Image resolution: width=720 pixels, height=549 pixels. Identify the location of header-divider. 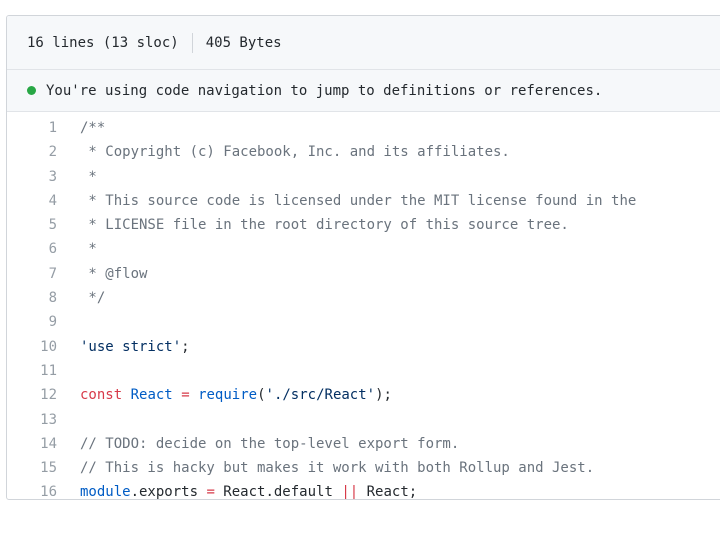
(192, 42).